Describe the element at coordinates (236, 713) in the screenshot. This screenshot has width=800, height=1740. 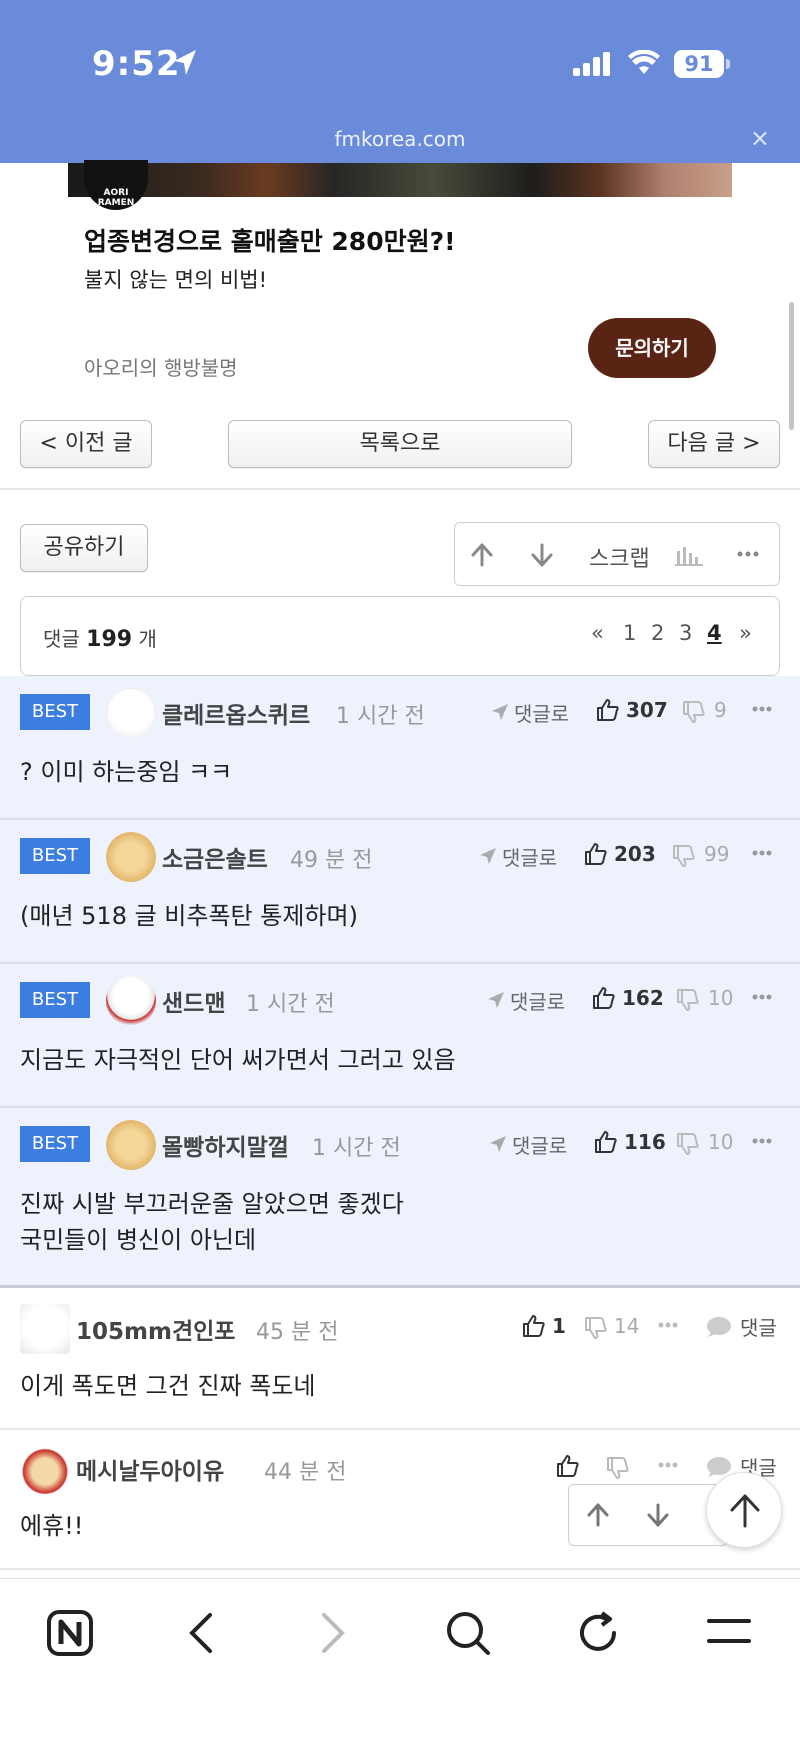
I see `comment-author: 클레르옵스퀴르` at that location.